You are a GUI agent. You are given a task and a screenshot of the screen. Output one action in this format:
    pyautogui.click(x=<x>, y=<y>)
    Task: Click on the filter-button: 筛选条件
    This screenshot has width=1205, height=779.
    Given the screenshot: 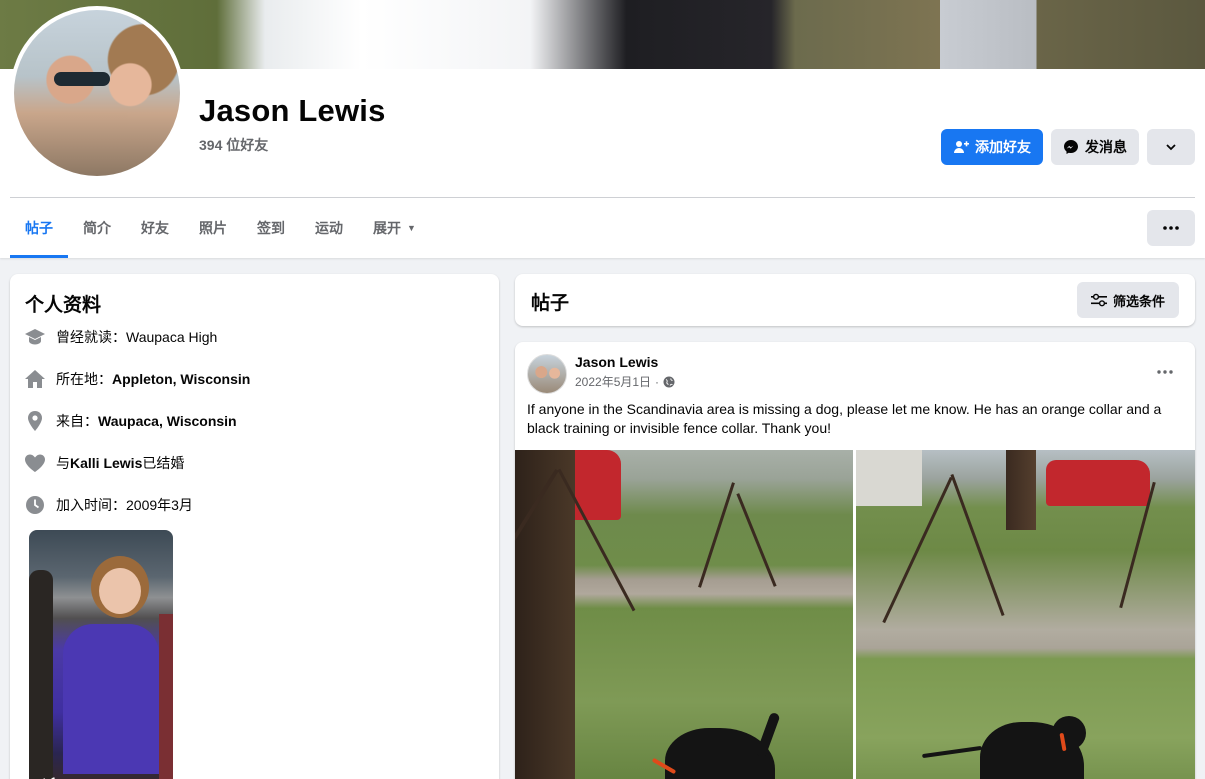 What is the action you would take?
    pyautogui.click(x=1128, y=300)
    